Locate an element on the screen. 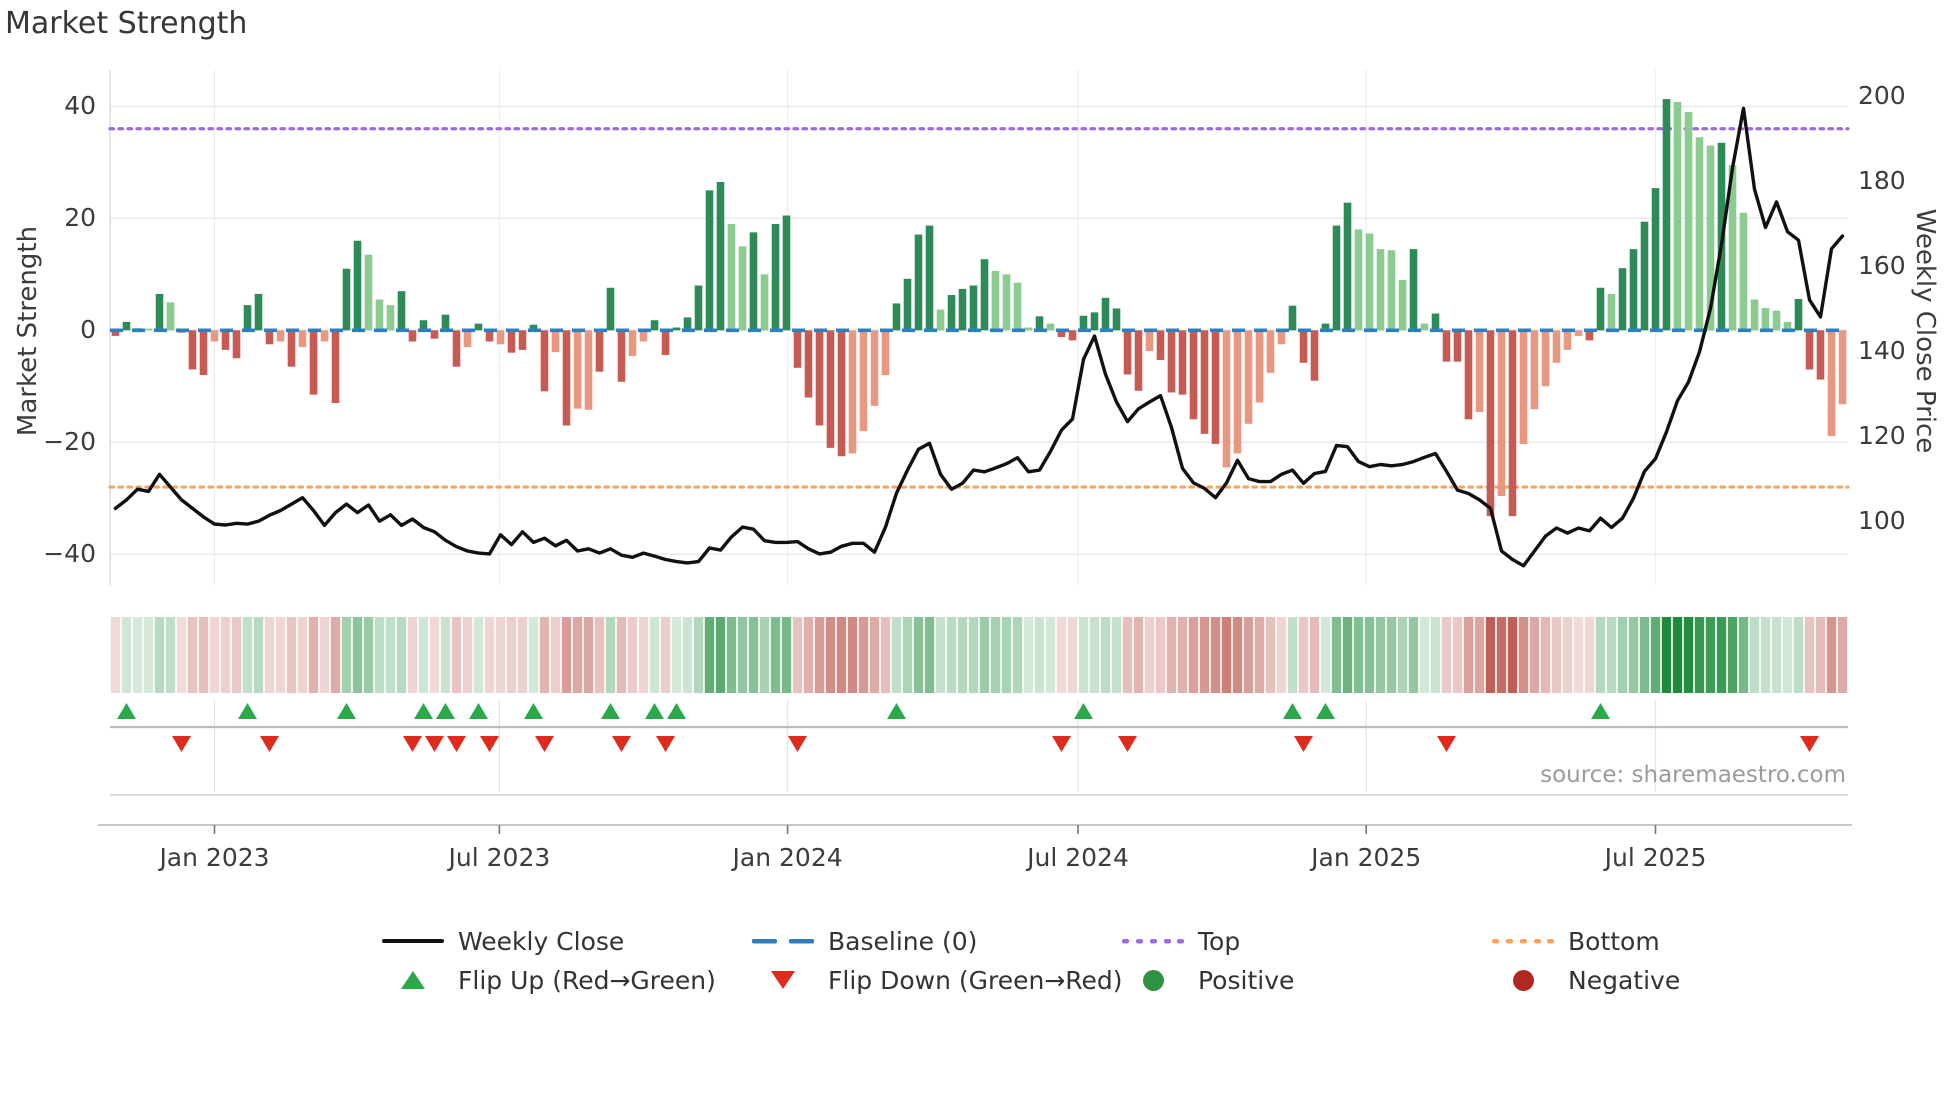 Image resolution: width=1960 pixels, height=1102 pixels. flip-down-triangle-icon is located at coordinates (783, 980).